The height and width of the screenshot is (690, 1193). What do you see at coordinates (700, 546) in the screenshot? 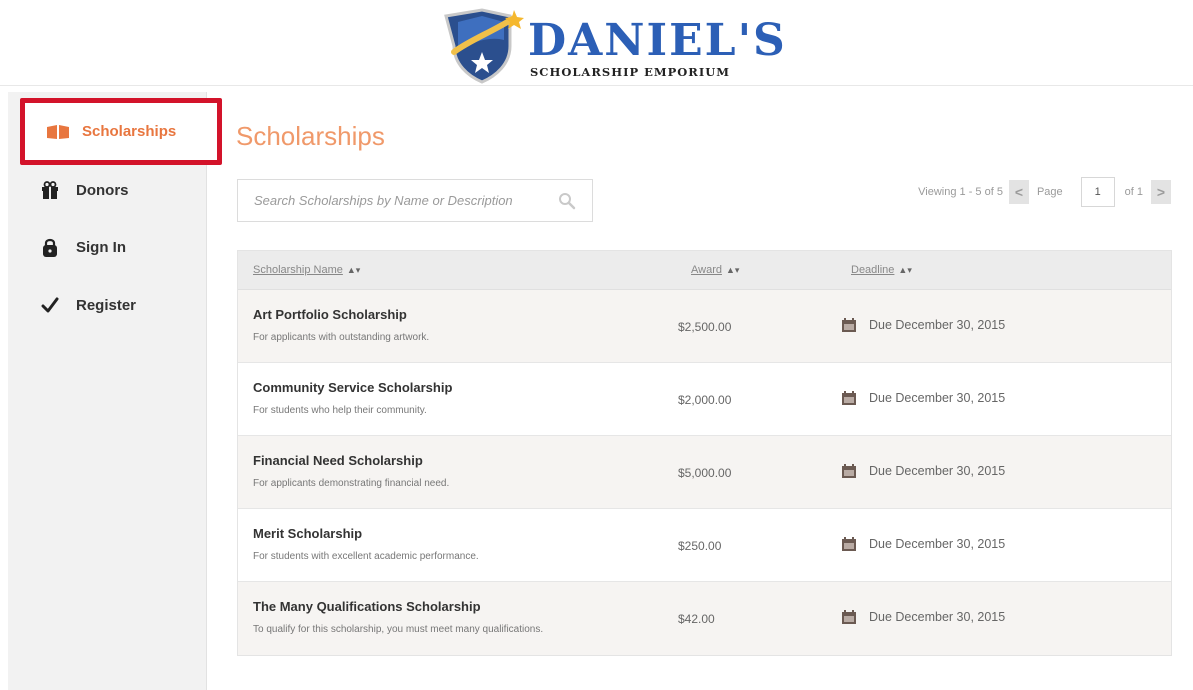
I see `award-amount: $250.00` at bounding box center [700, 546].